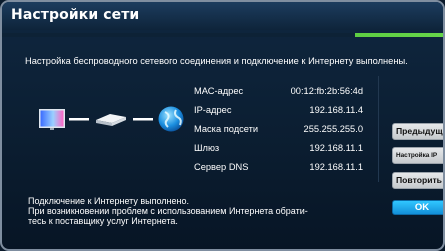 The height and width of the screenshot is (251, 445). Describe the element at coordinates (417, 207) in the screenshot. I see `ok-button: OK` at that location.